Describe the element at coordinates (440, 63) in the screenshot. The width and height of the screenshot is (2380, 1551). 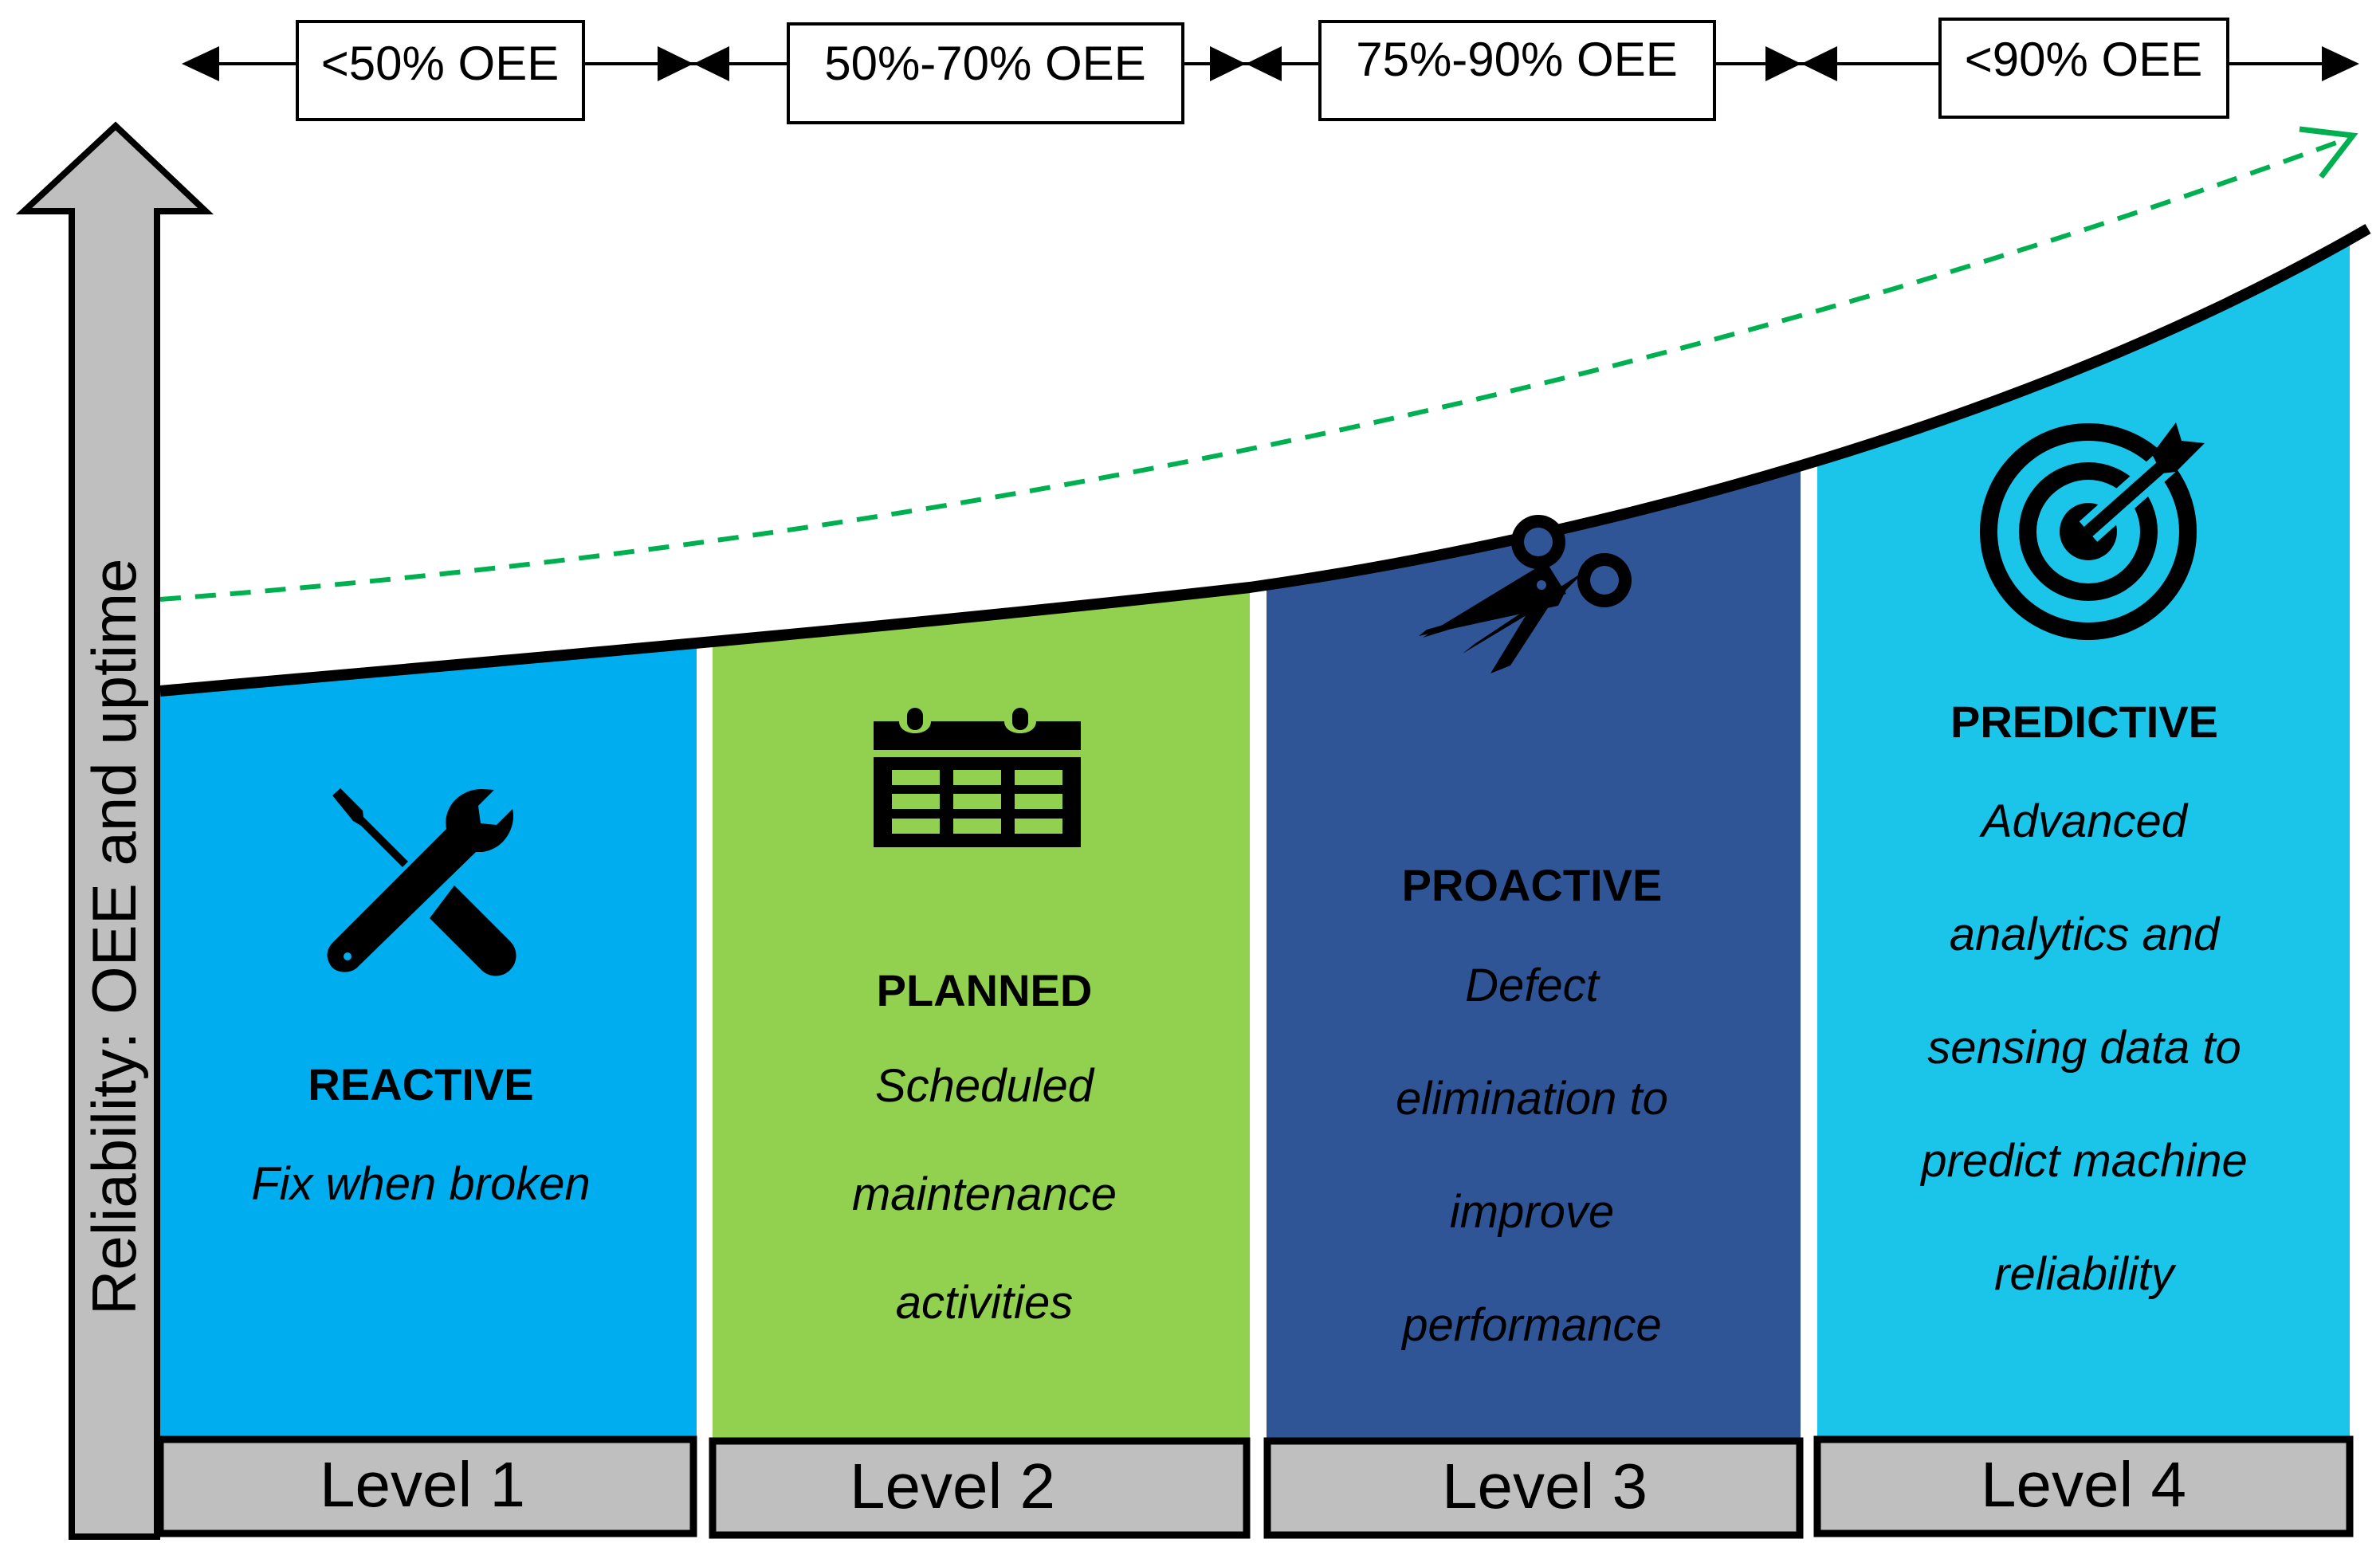
I see `oee-range-label: <50% OEE` at that location.